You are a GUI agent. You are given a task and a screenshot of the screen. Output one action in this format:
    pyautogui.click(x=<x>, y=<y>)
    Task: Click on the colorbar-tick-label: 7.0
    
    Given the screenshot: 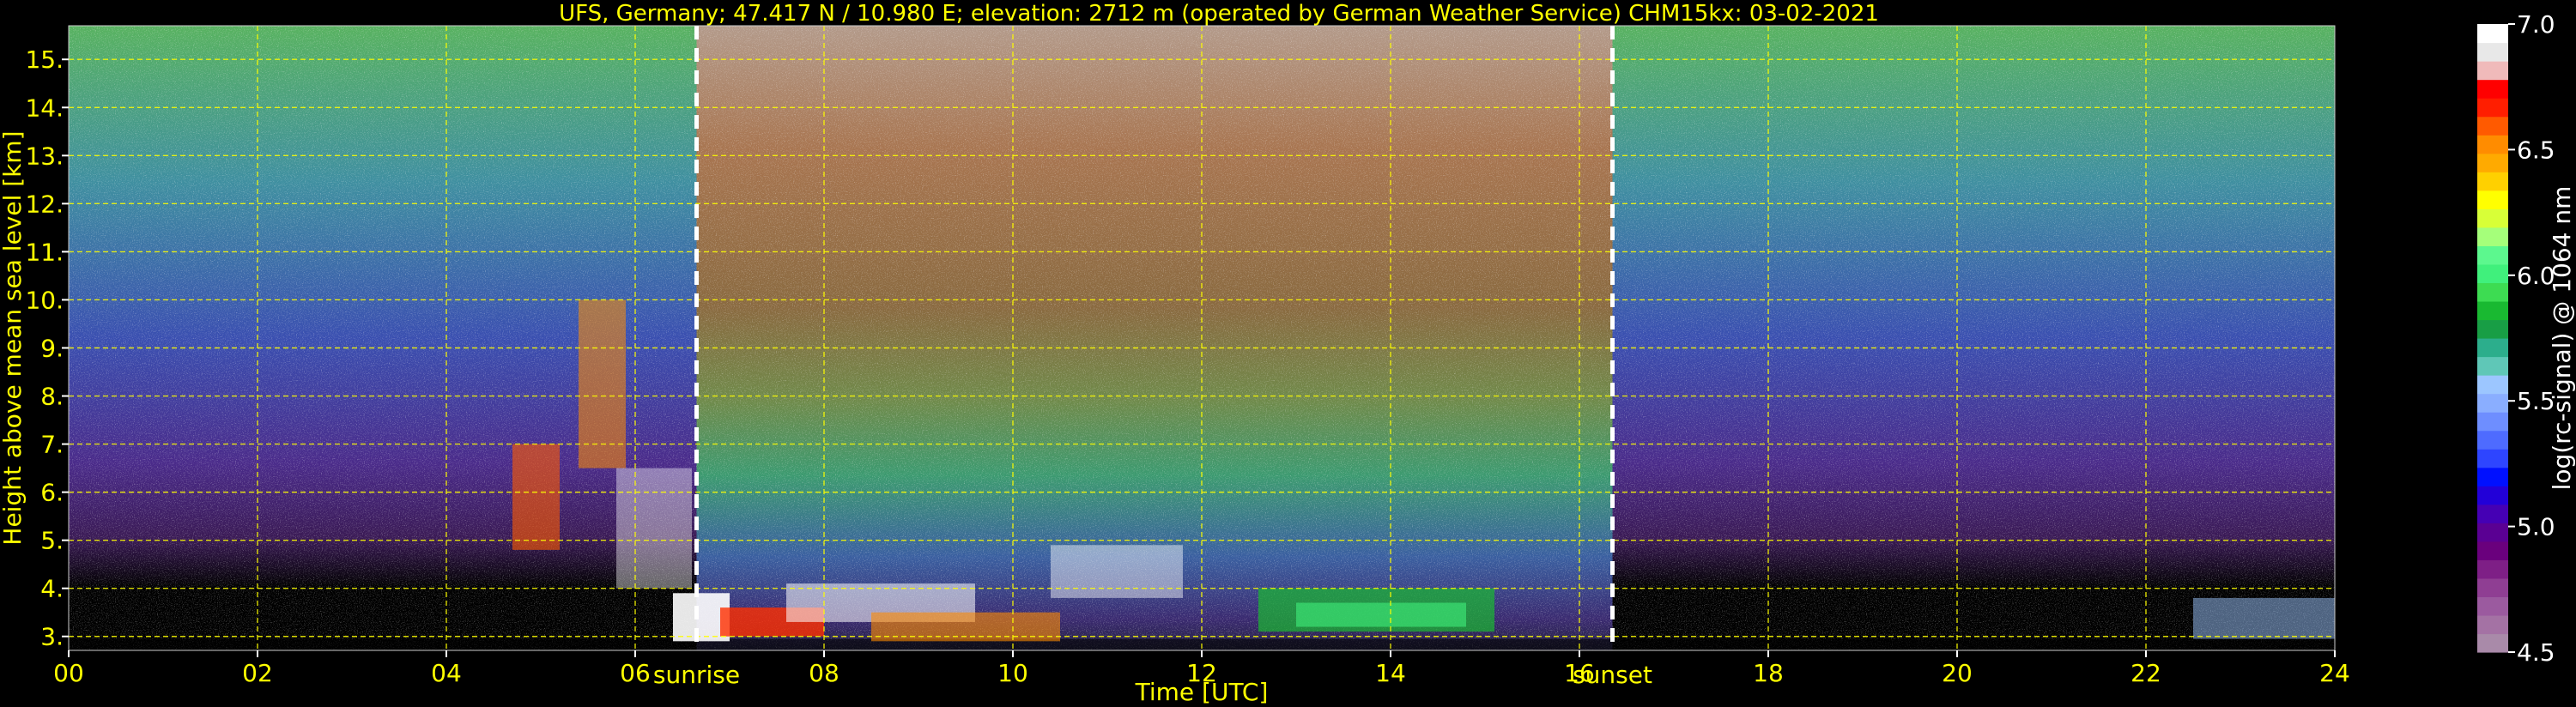 What is the action you would take?
    pyautogui.click(x=2536, y=24)
    